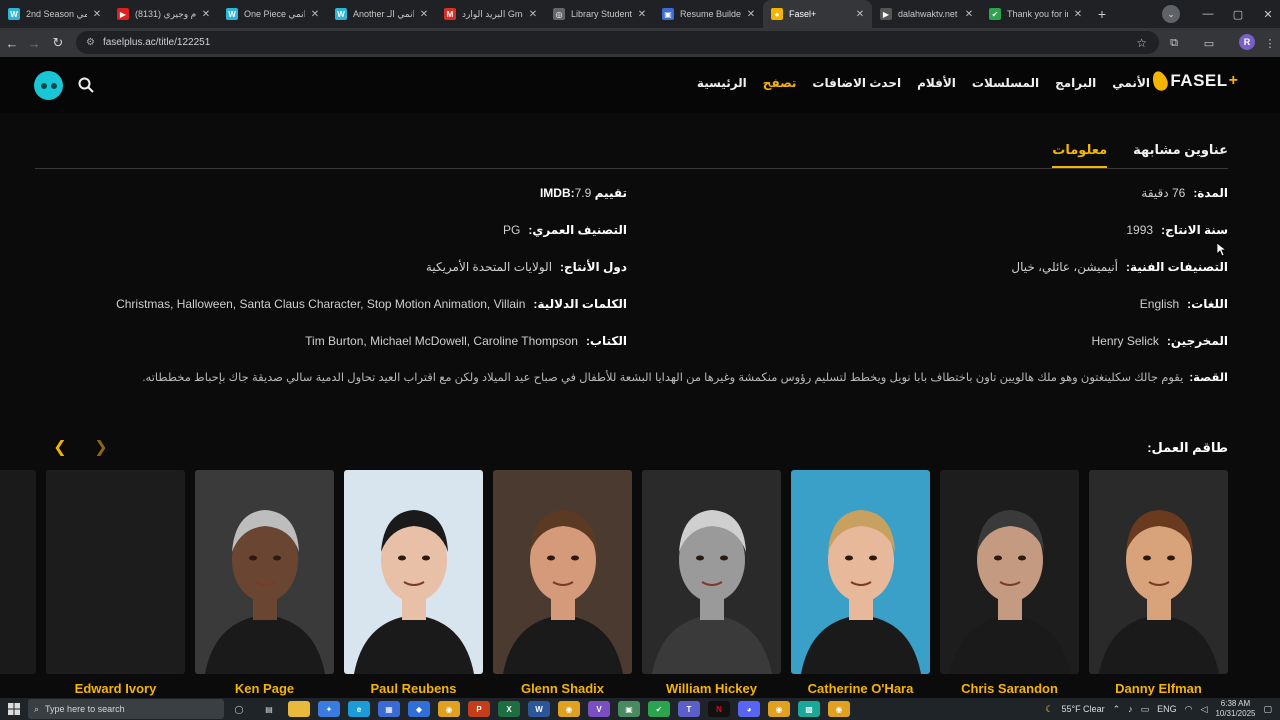 This screenshot has width=1280, height=720. I want to click on tab-title: Library Student A, so click(601, 14).